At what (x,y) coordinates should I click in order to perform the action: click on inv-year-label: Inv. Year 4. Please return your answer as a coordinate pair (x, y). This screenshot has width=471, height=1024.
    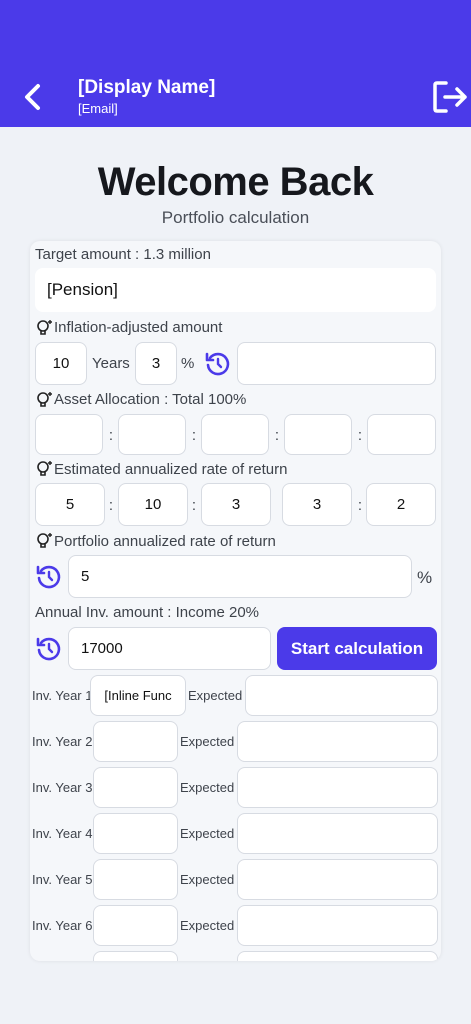
    Looking at the image, I should click on (62, 833).